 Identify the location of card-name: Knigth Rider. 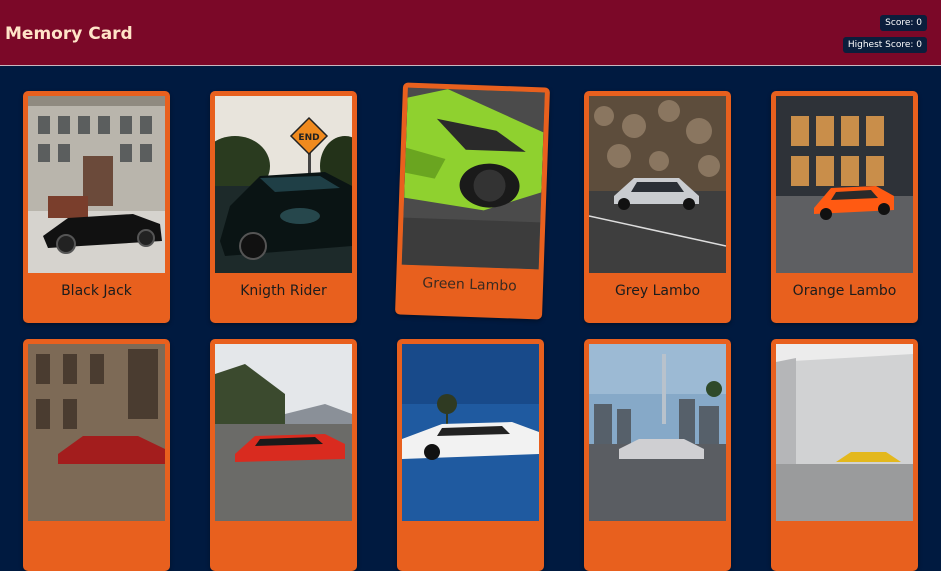
(283, 291).